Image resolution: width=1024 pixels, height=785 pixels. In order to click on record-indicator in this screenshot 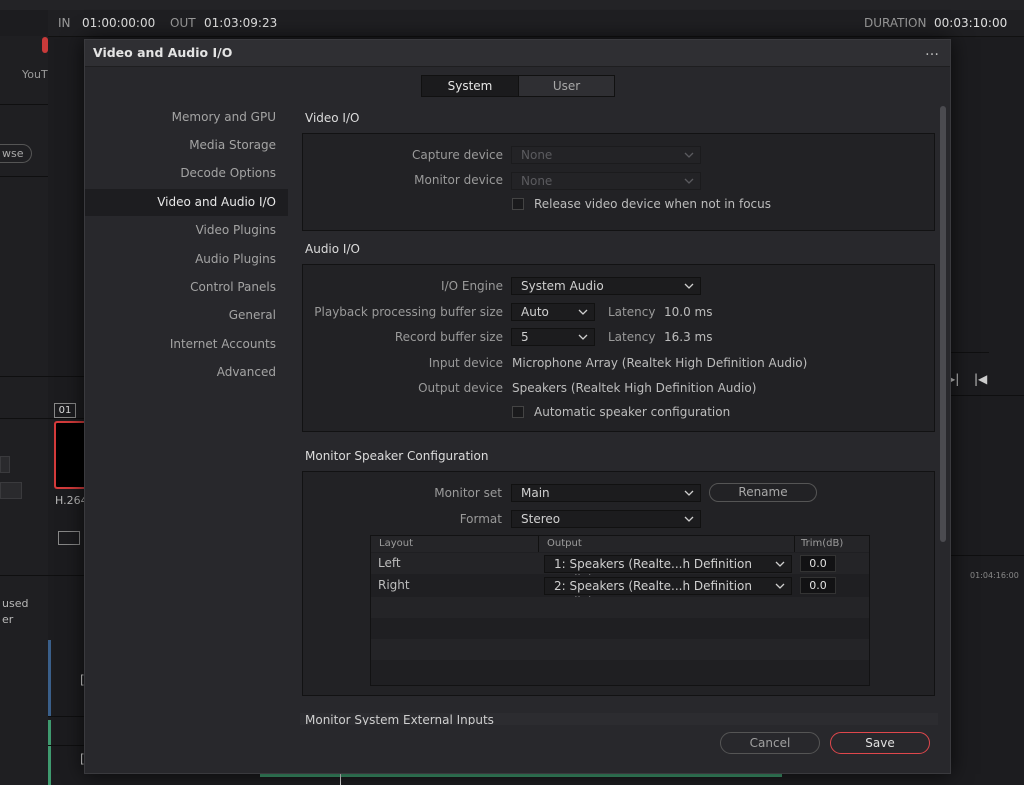, I will do `click(45, 45)`.